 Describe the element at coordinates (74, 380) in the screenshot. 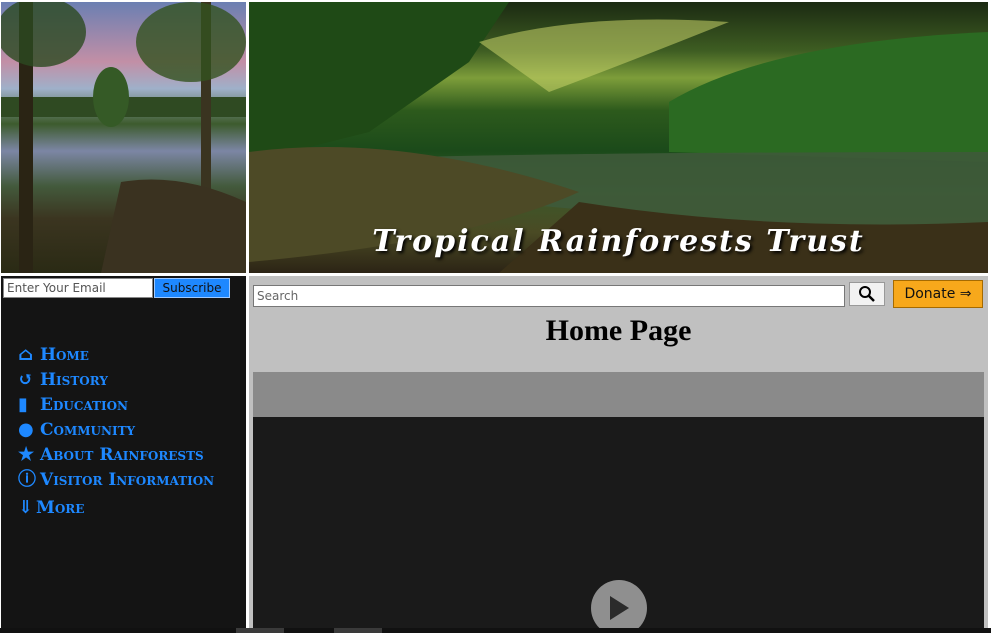

I see `nav-item-label: History` at that location.